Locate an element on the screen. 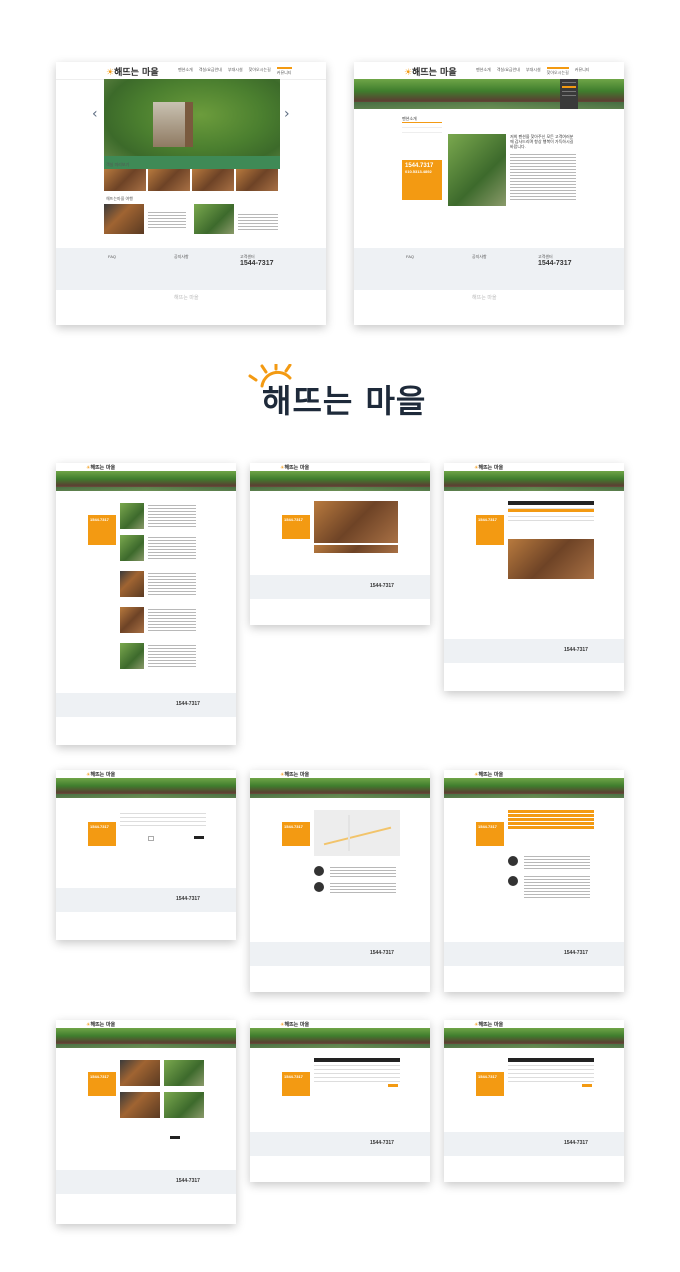  notice-table is located at coordinates (357, 1070).